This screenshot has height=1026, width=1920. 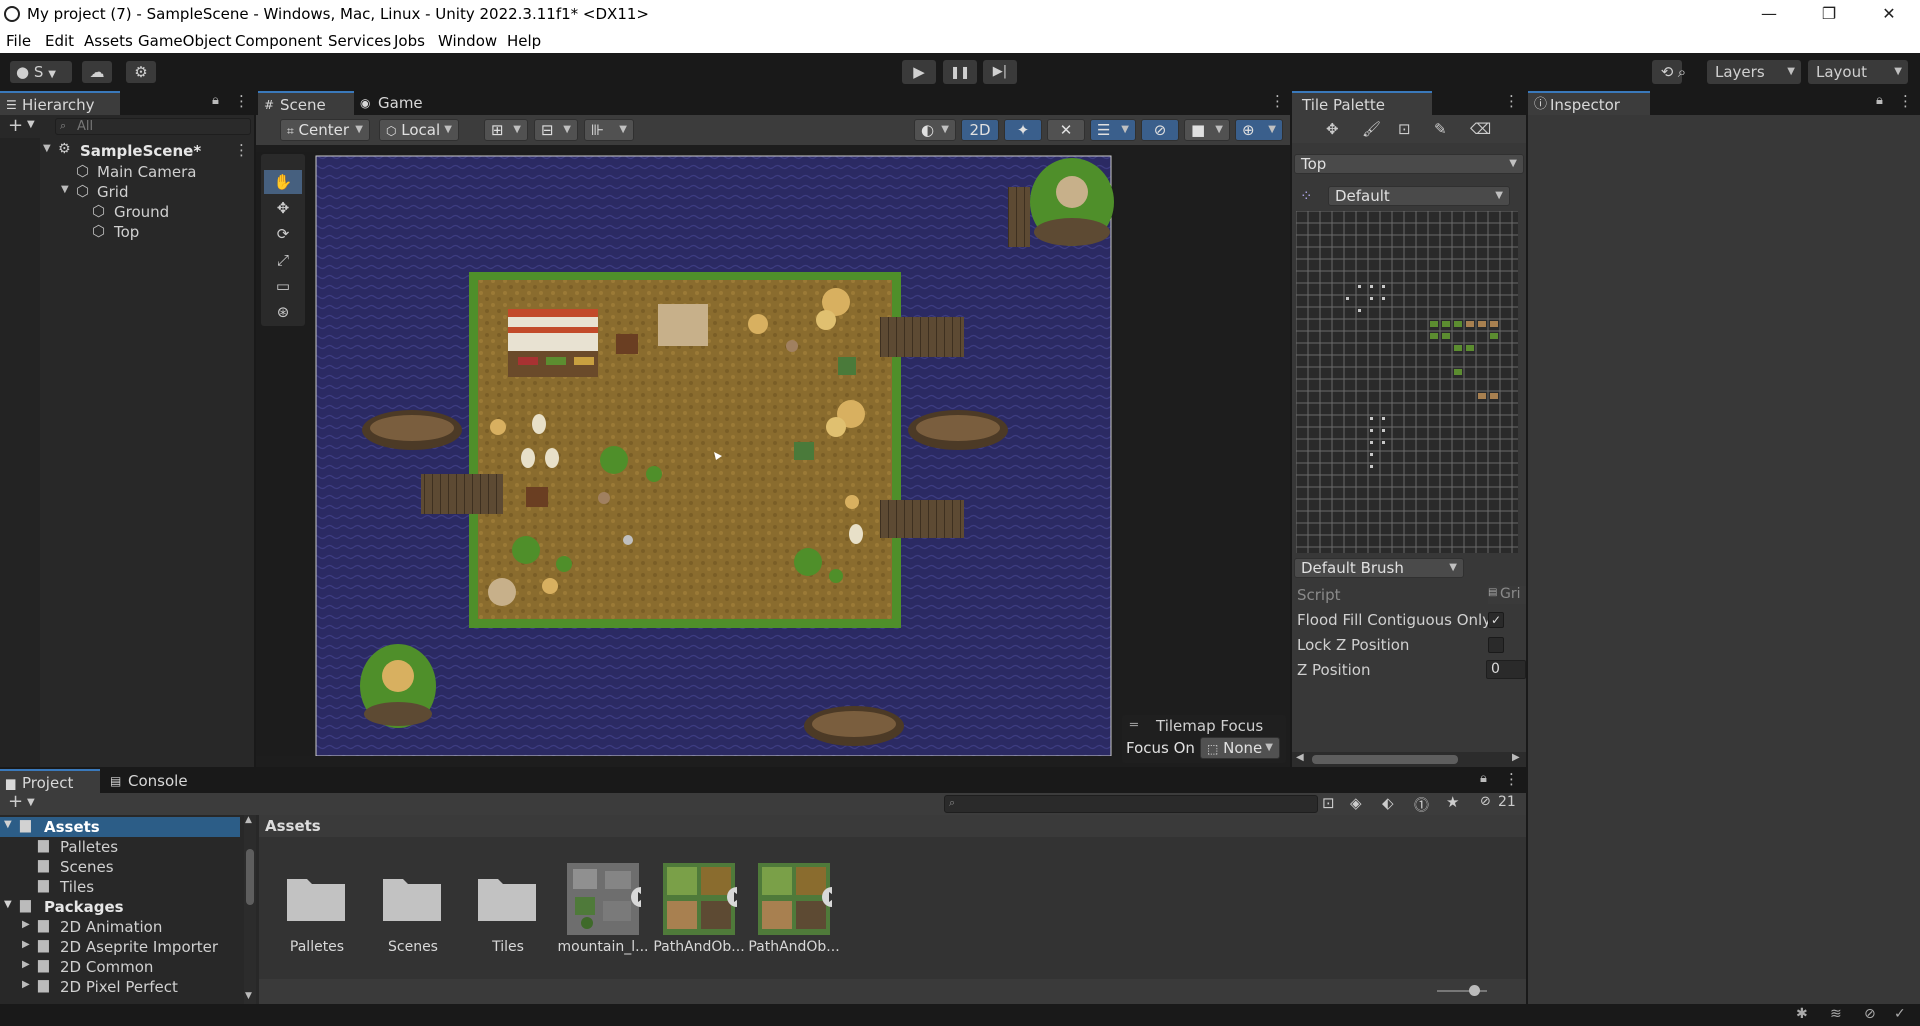 What do you see at coordinates (1769, 14) in the screenshot?
I see `minimize-button: —` at bounding box center [1769, 14].